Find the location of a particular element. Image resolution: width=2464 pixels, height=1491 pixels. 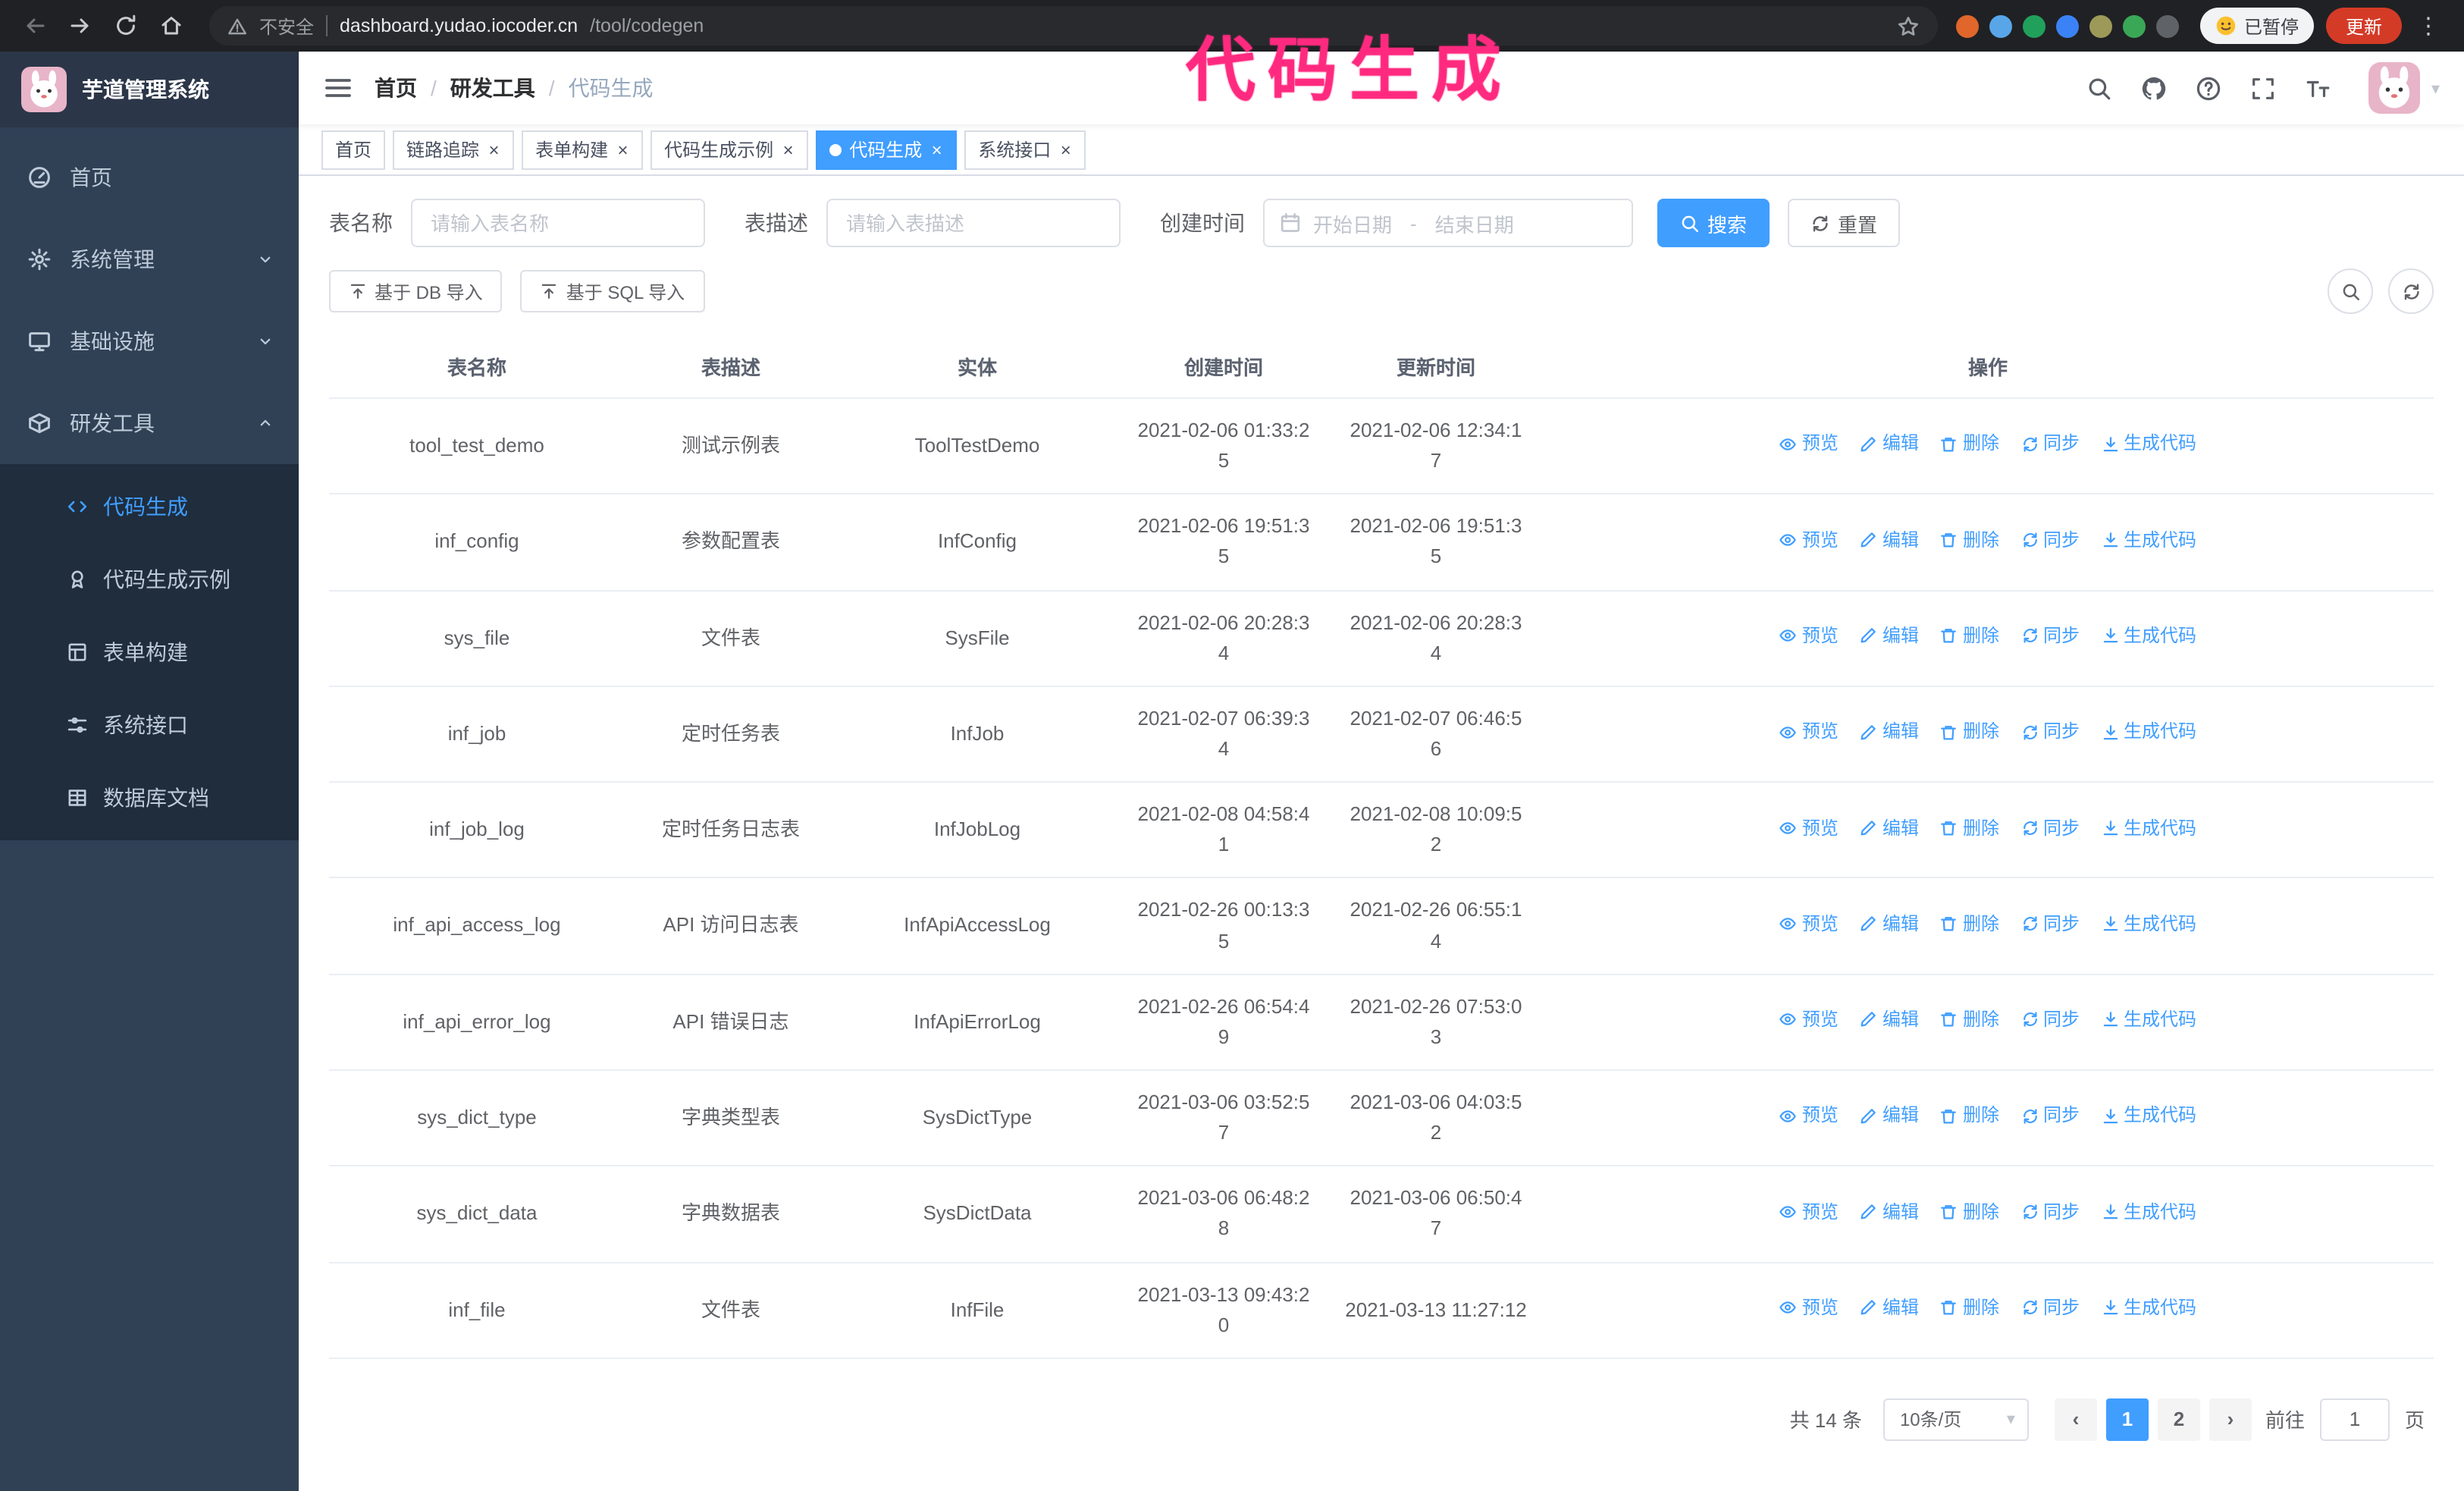

security-label: 不安全 is located at coordinates (286, 26).